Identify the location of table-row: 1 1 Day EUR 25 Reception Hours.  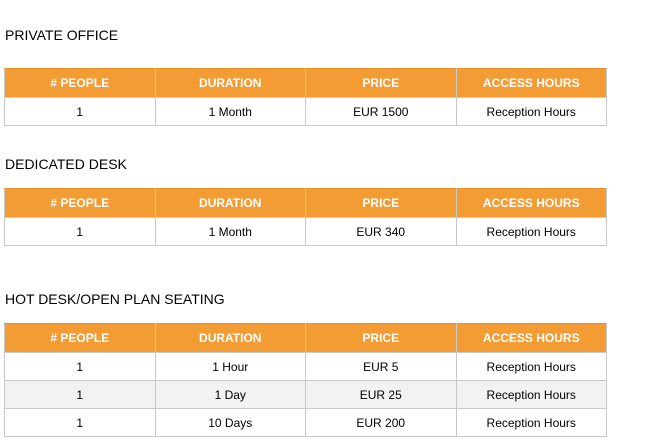
(305, 394).